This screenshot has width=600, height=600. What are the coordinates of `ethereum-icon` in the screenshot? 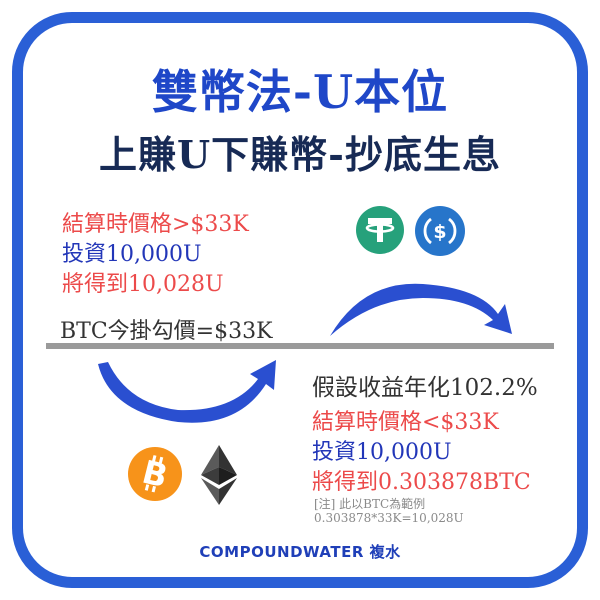 It's located at (219, 475).